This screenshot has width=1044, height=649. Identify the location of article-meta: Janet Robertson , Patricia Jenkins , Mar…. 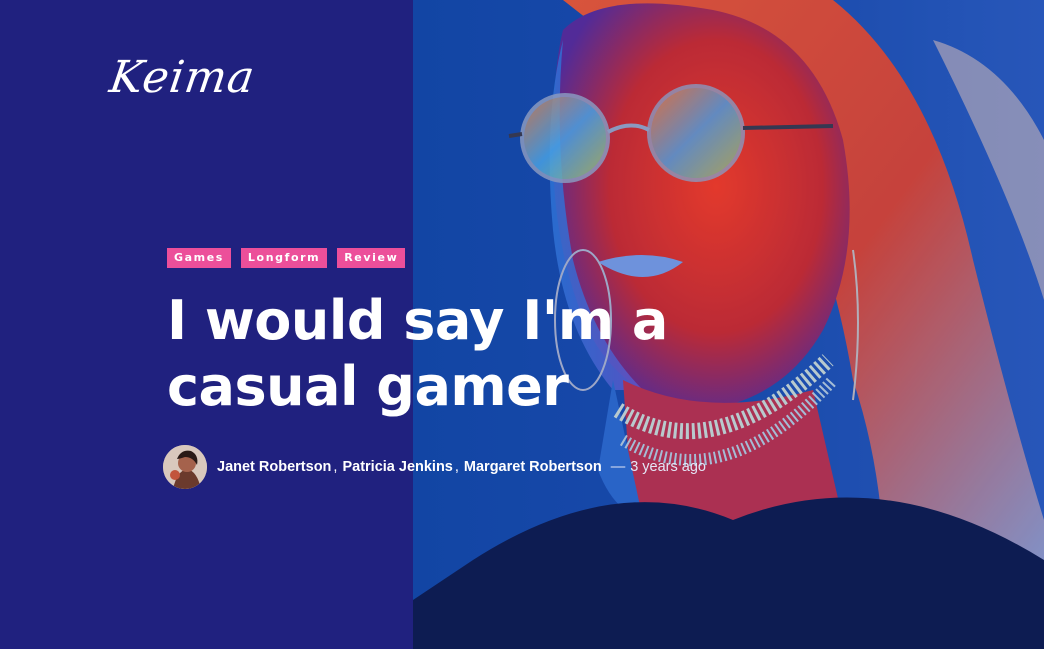
(434, 467).